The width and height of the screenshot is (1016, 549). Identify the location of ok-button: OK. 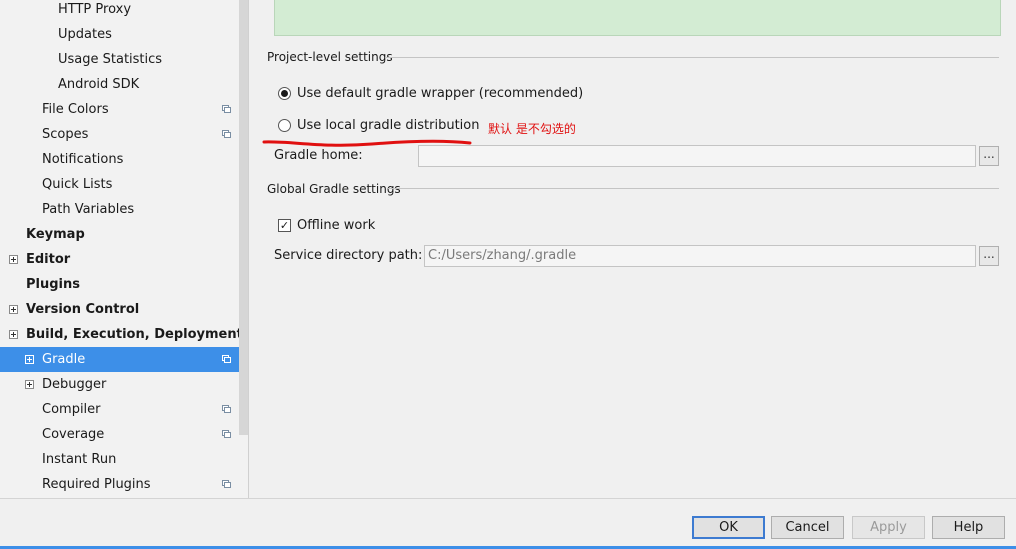
(728, 527).